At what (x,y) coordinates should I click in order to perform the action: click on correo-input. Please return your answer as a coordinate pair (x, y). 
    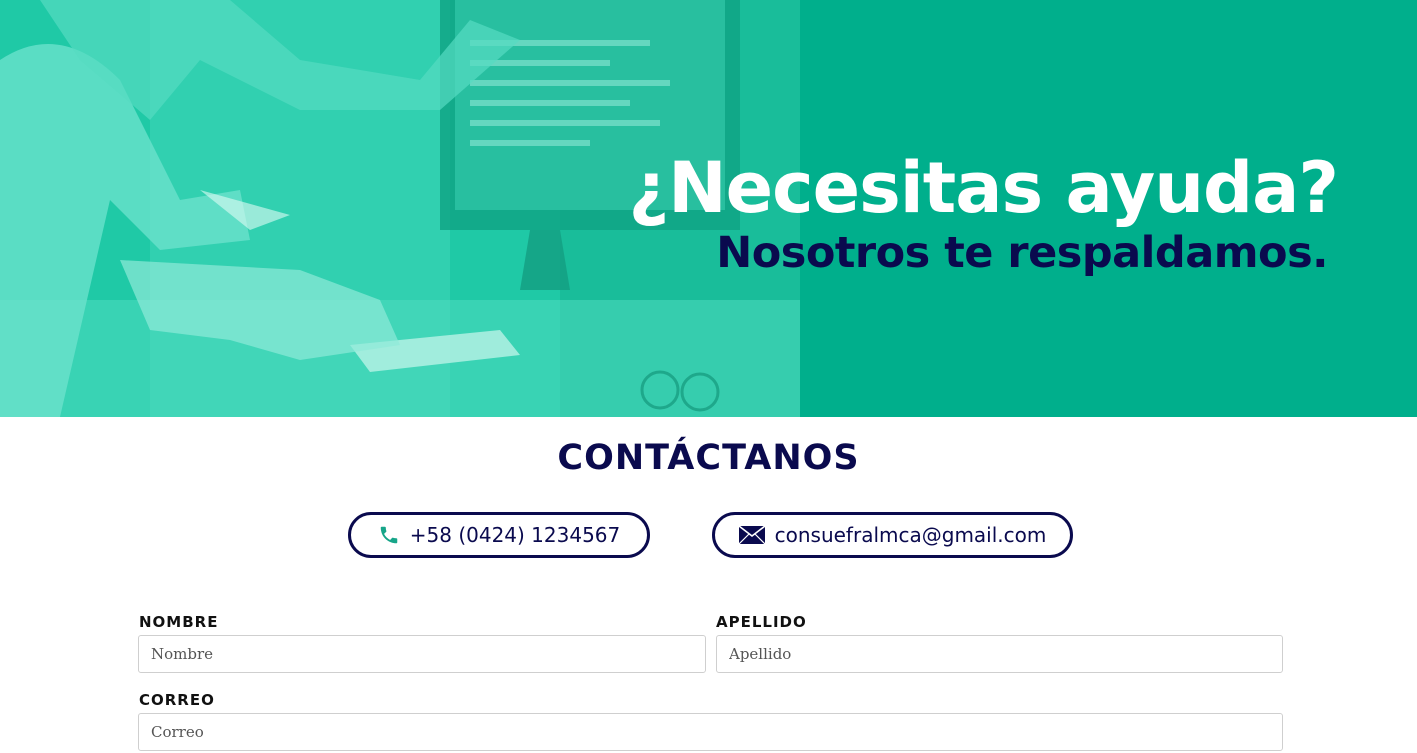
    Looking at the image, I should click on (710, 732).